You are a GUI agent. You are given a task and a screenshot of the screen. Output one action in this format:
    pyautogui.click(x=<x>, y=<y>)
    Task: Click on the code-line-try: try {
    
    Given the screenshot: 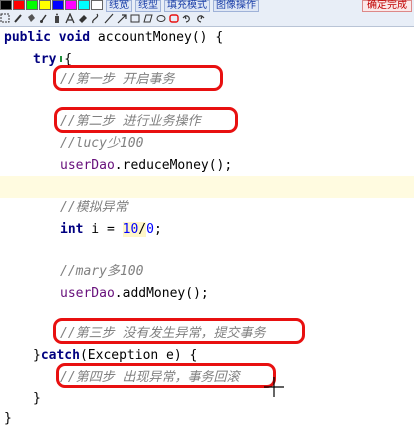 What is the action you would take?
    pyautogui.click(x=52, y=60)
    